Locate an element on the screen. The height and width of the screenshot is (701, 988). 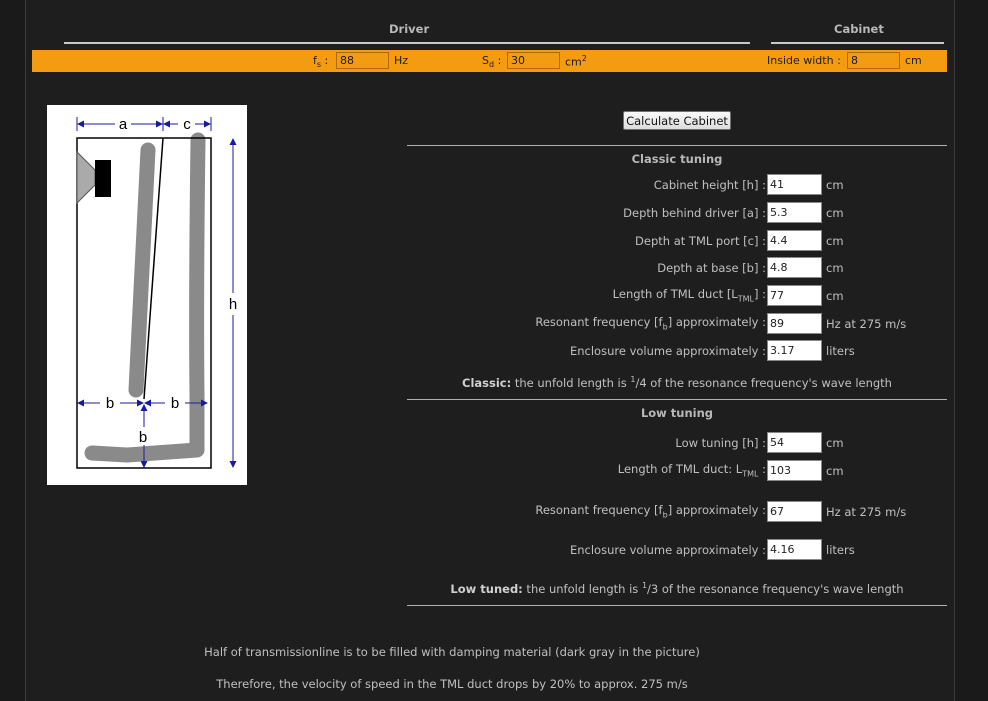
depth-at-base-unit: cm is located at coordinates (835, 268).